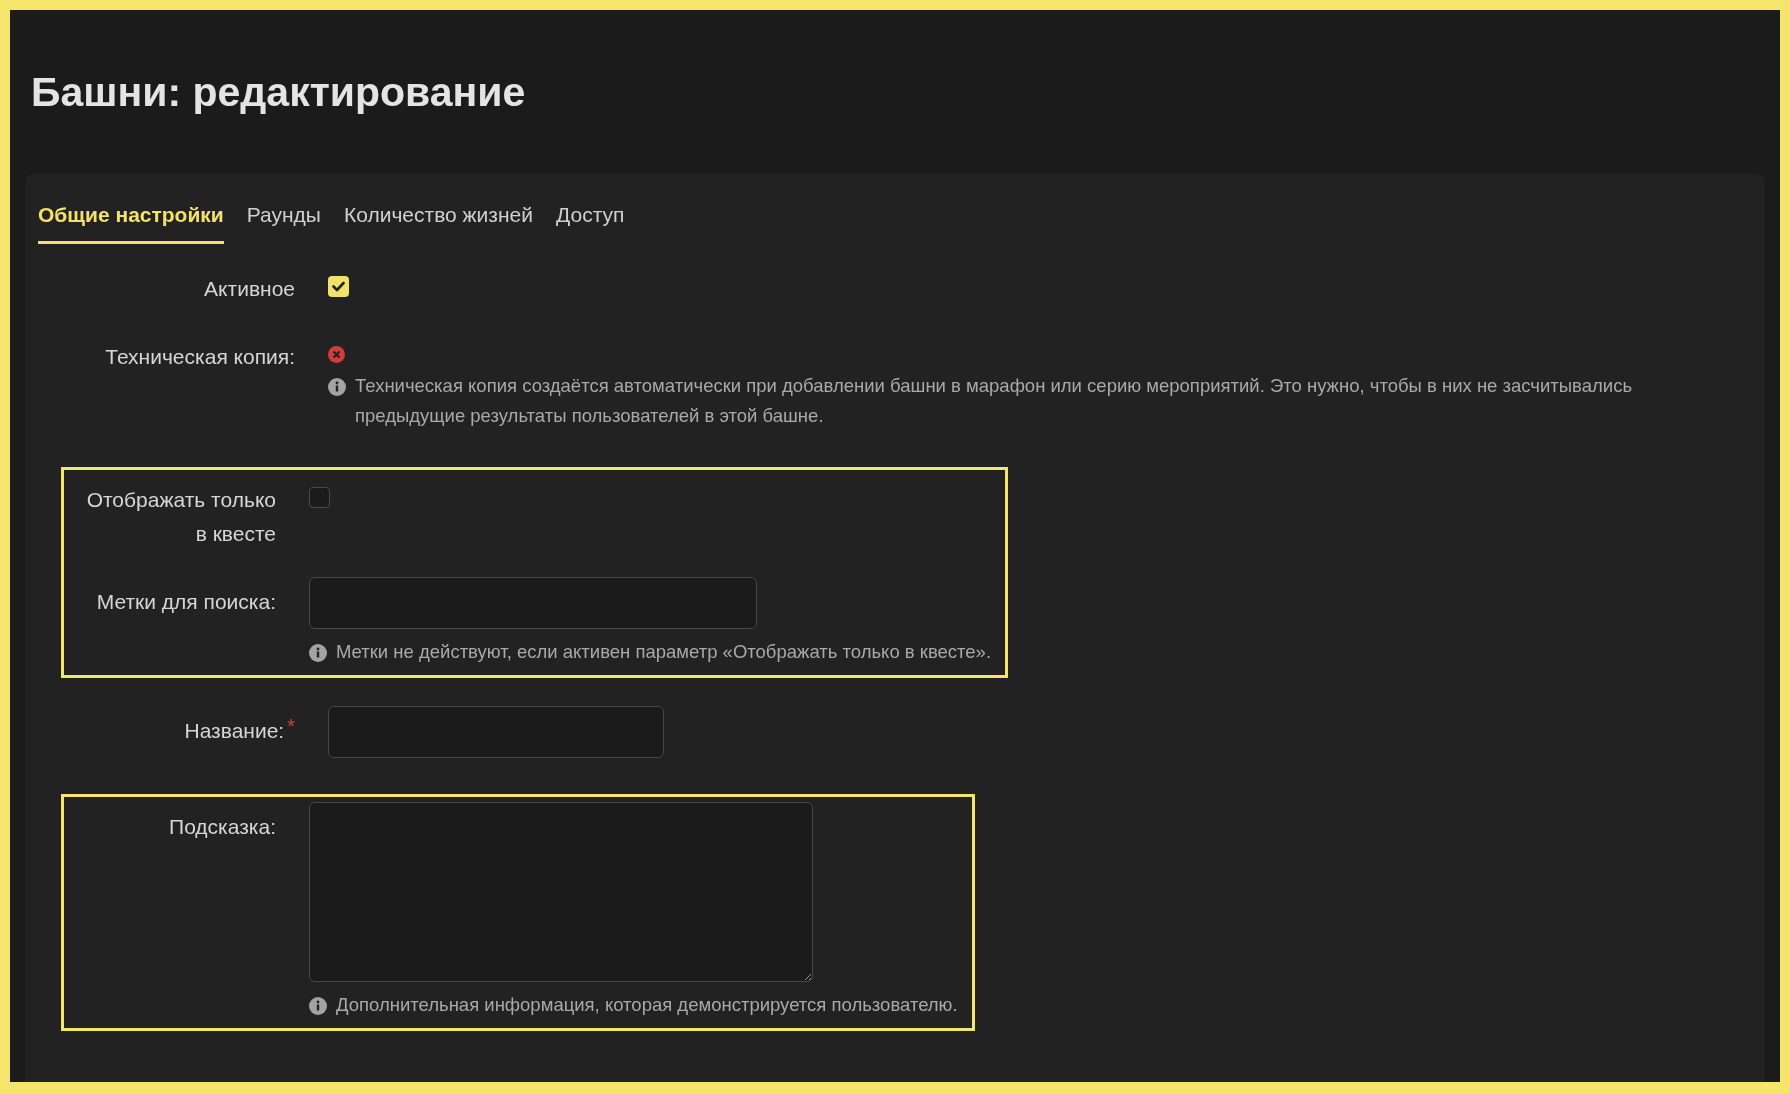  I want to click on field-label: Активное, so click(249, 288).